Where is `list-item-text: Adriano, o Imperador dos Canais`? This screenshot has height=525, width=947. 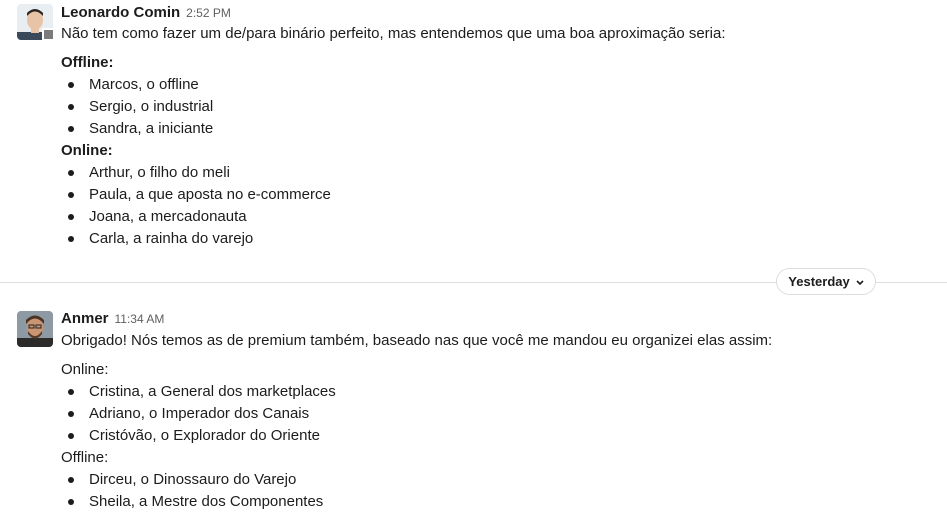
list-item-text: Adriano, o Imperador dos Canais is located at coordinates (199, 413).